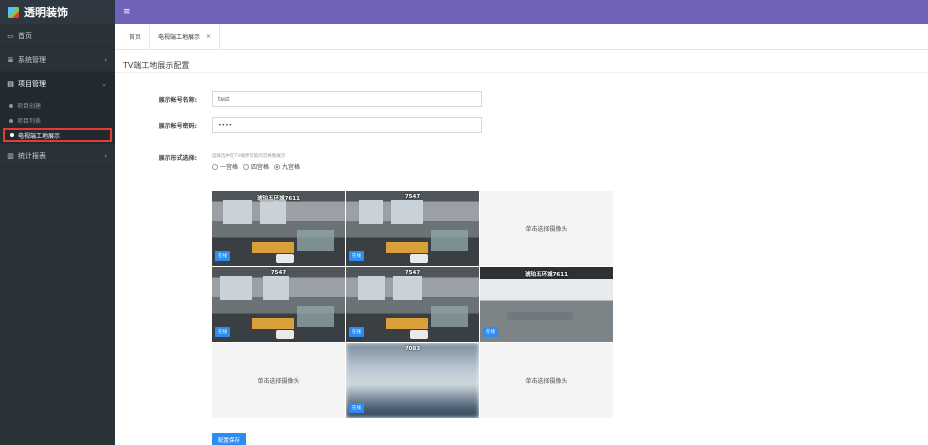  What do you see at coordinates (10, 35) in the screenshot?
I see `monitor-icon: ▭` at bounding box center [10, 35].